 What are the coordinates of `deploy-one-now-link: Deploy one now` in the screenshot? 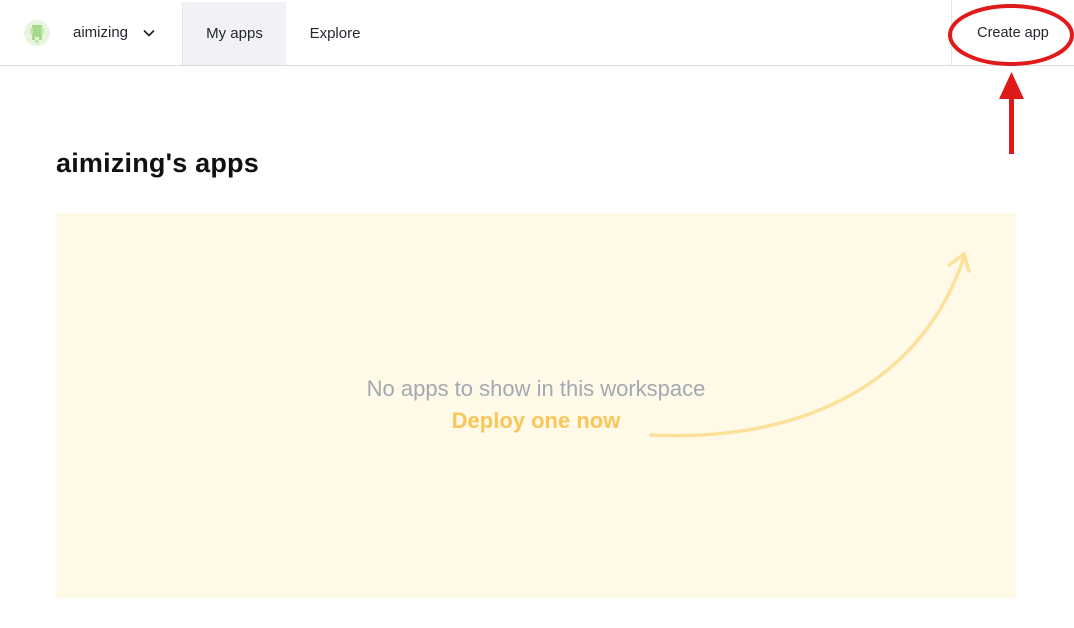 It's located at (536, 420).